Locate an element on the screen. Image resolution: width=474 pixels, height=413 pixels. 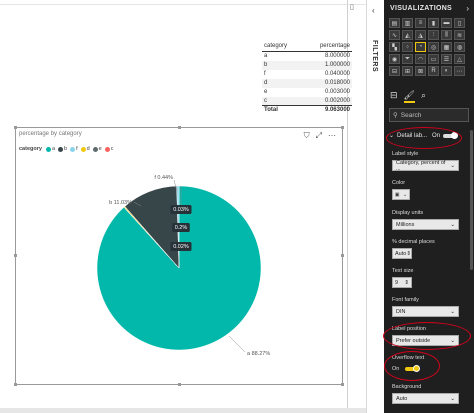
background-value: Auto is located at coordinates (402, 398).